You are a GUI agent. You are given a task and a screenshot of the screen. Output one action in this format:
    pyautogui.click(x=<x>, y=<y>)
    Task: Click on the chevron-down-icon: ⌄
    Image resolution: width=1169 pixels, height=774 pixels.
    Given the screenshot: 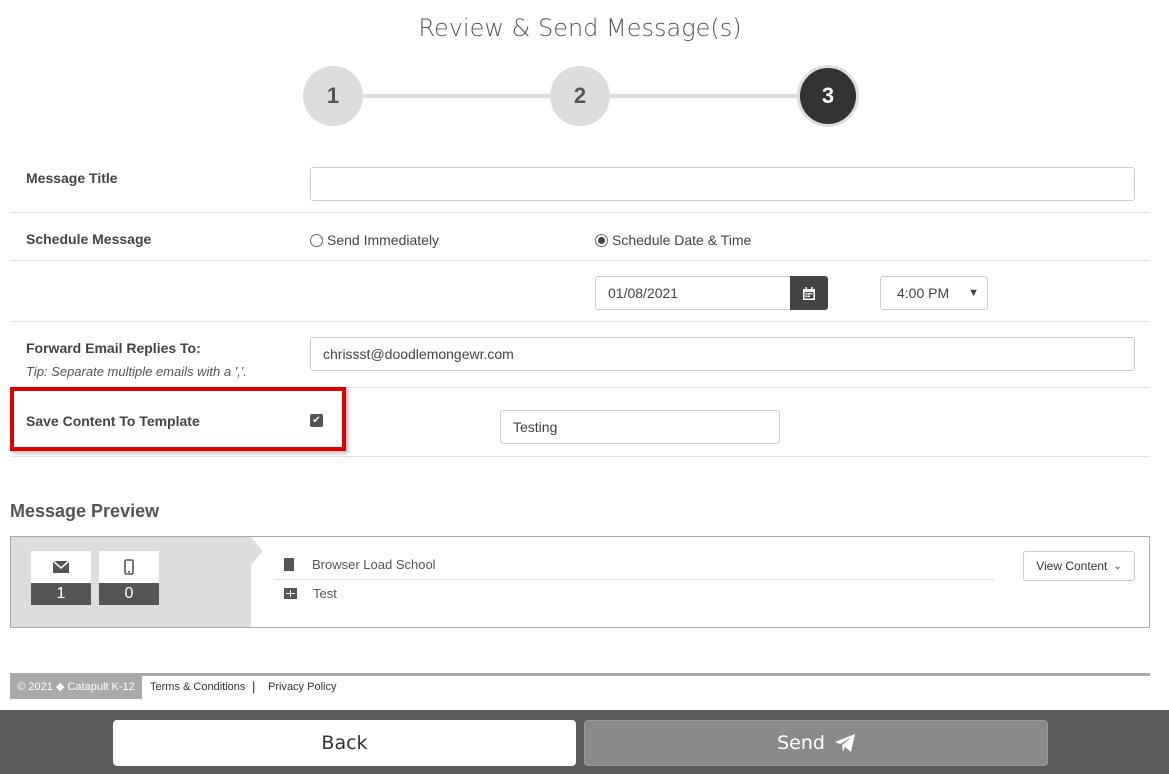 What is the action you would take?
    pyautogui.click(x=1117, y=566)
    